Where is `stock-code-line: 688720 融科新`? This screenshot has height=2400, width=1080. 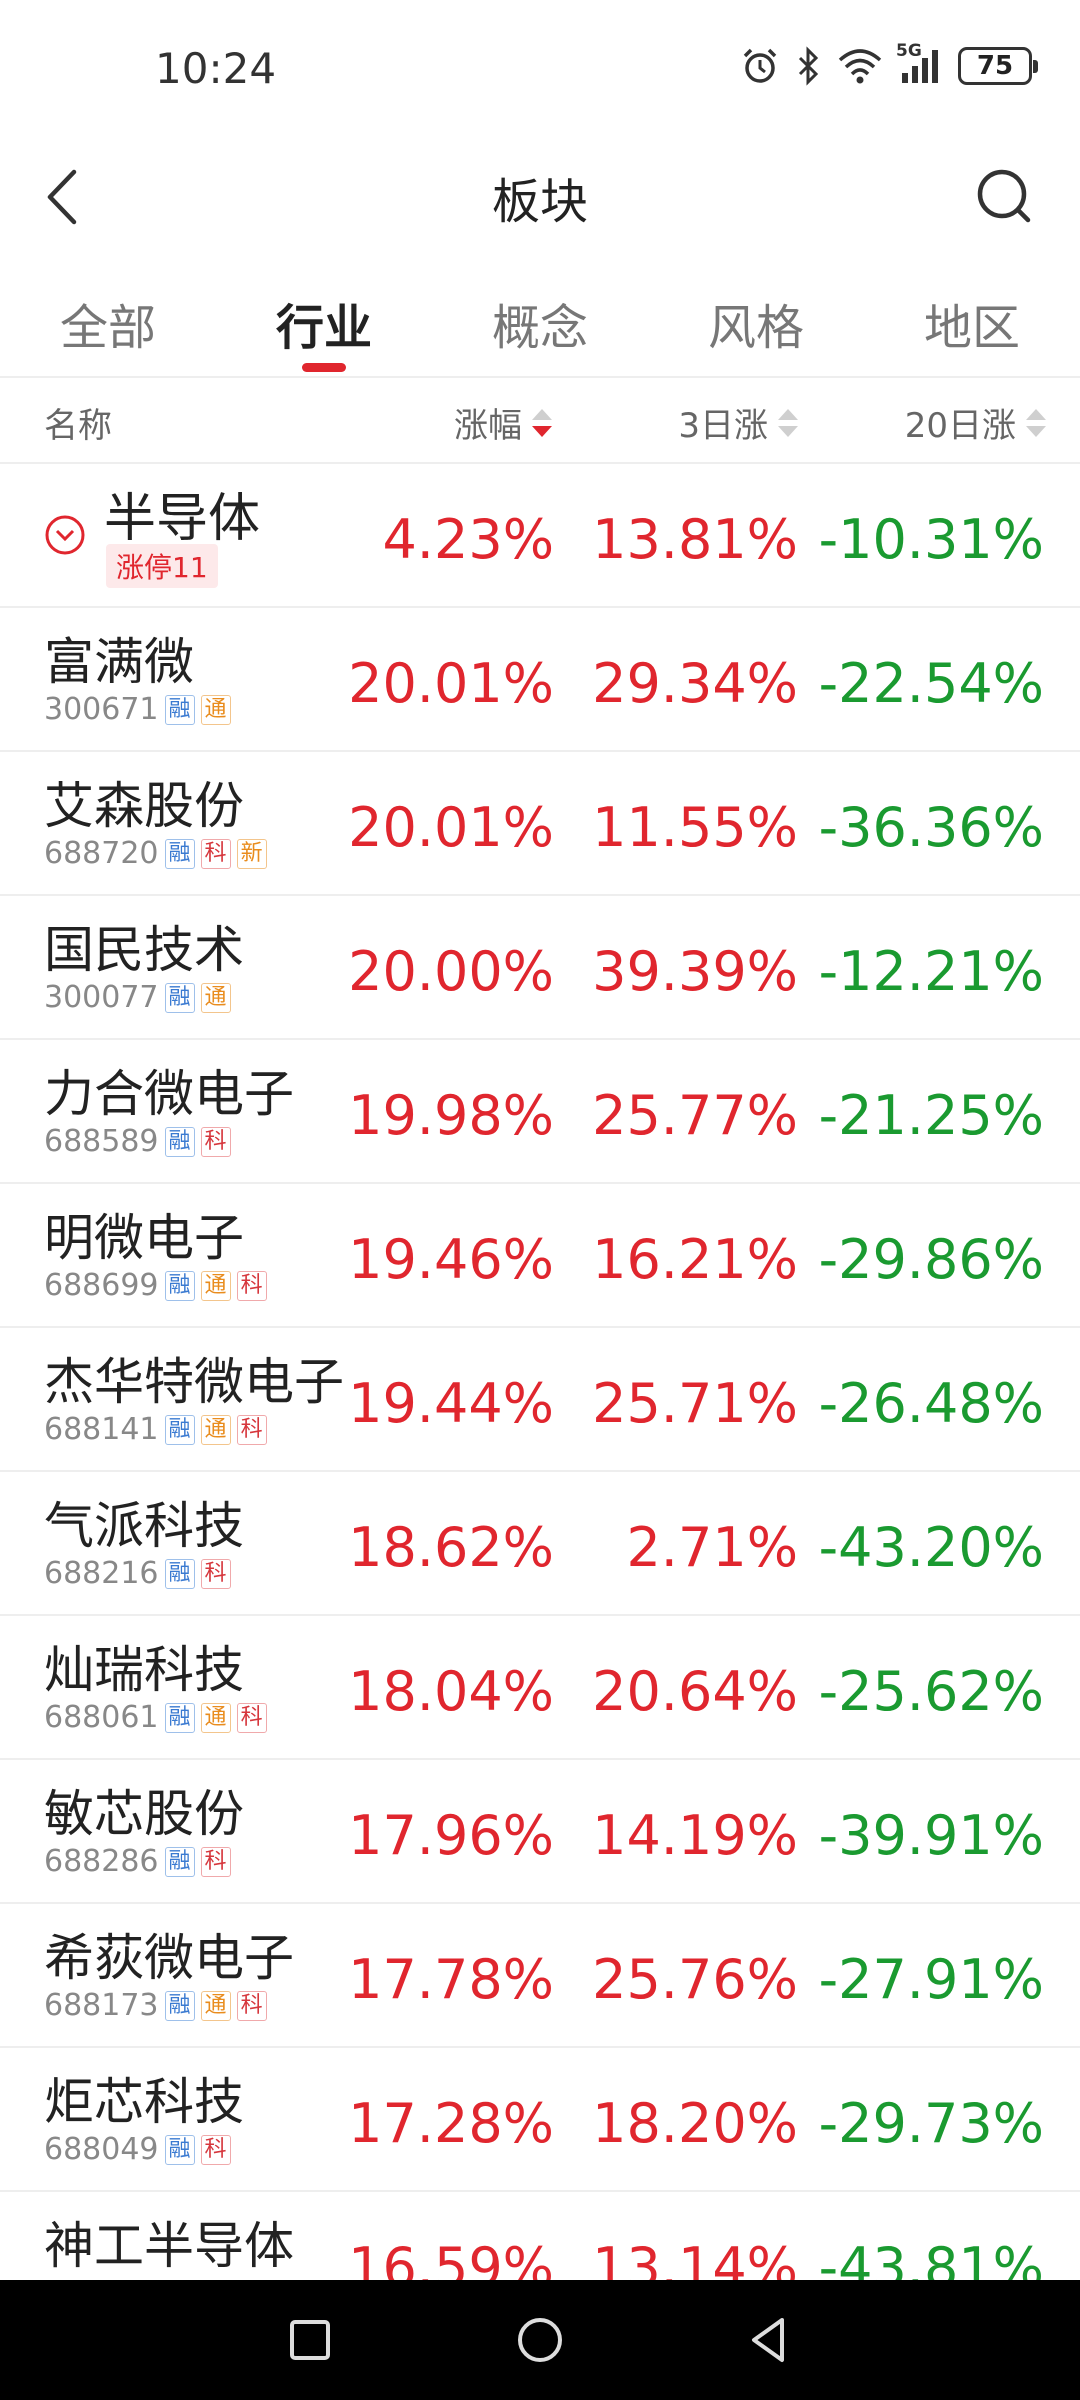 stock-code-line: 688720 融科新 is located at coordinates (155, 853).